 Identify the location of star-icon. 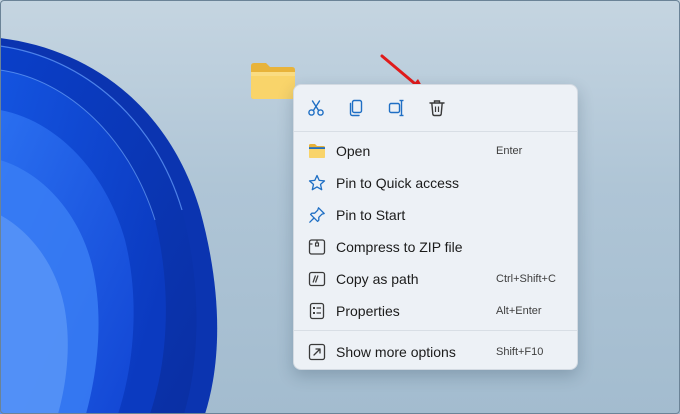
(317, 182).